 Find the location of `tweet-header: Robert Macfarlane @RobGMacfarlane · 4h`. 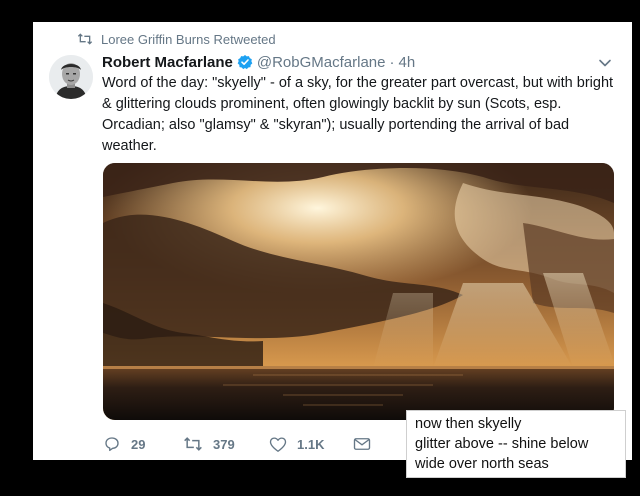

tweet-header: Robert Macfarlane @RobGMacfarlane · 4h is located at coordinates (355, 62).